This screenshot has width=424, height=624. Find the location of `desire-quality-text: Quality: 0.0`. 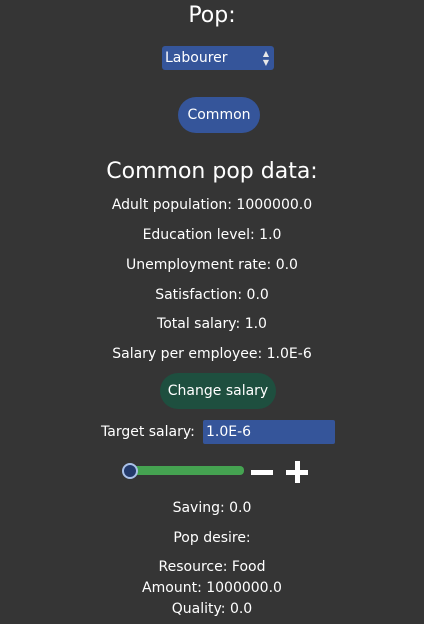

desire-quality-text: Quality: 0.0 is located at coordinates (212, 609).